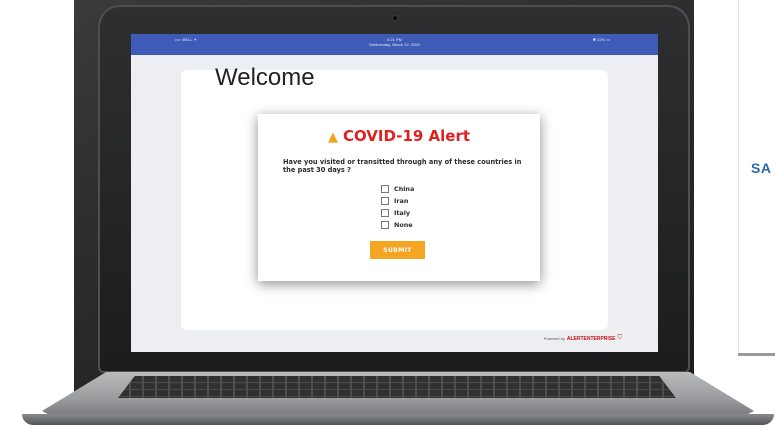 This screenshot has height=438, width=775. What do you see at coordinates (406, 136) in the screenshot?
I see `alert-title-text: COVID-19 Alert` at bounding box center [406, 136].